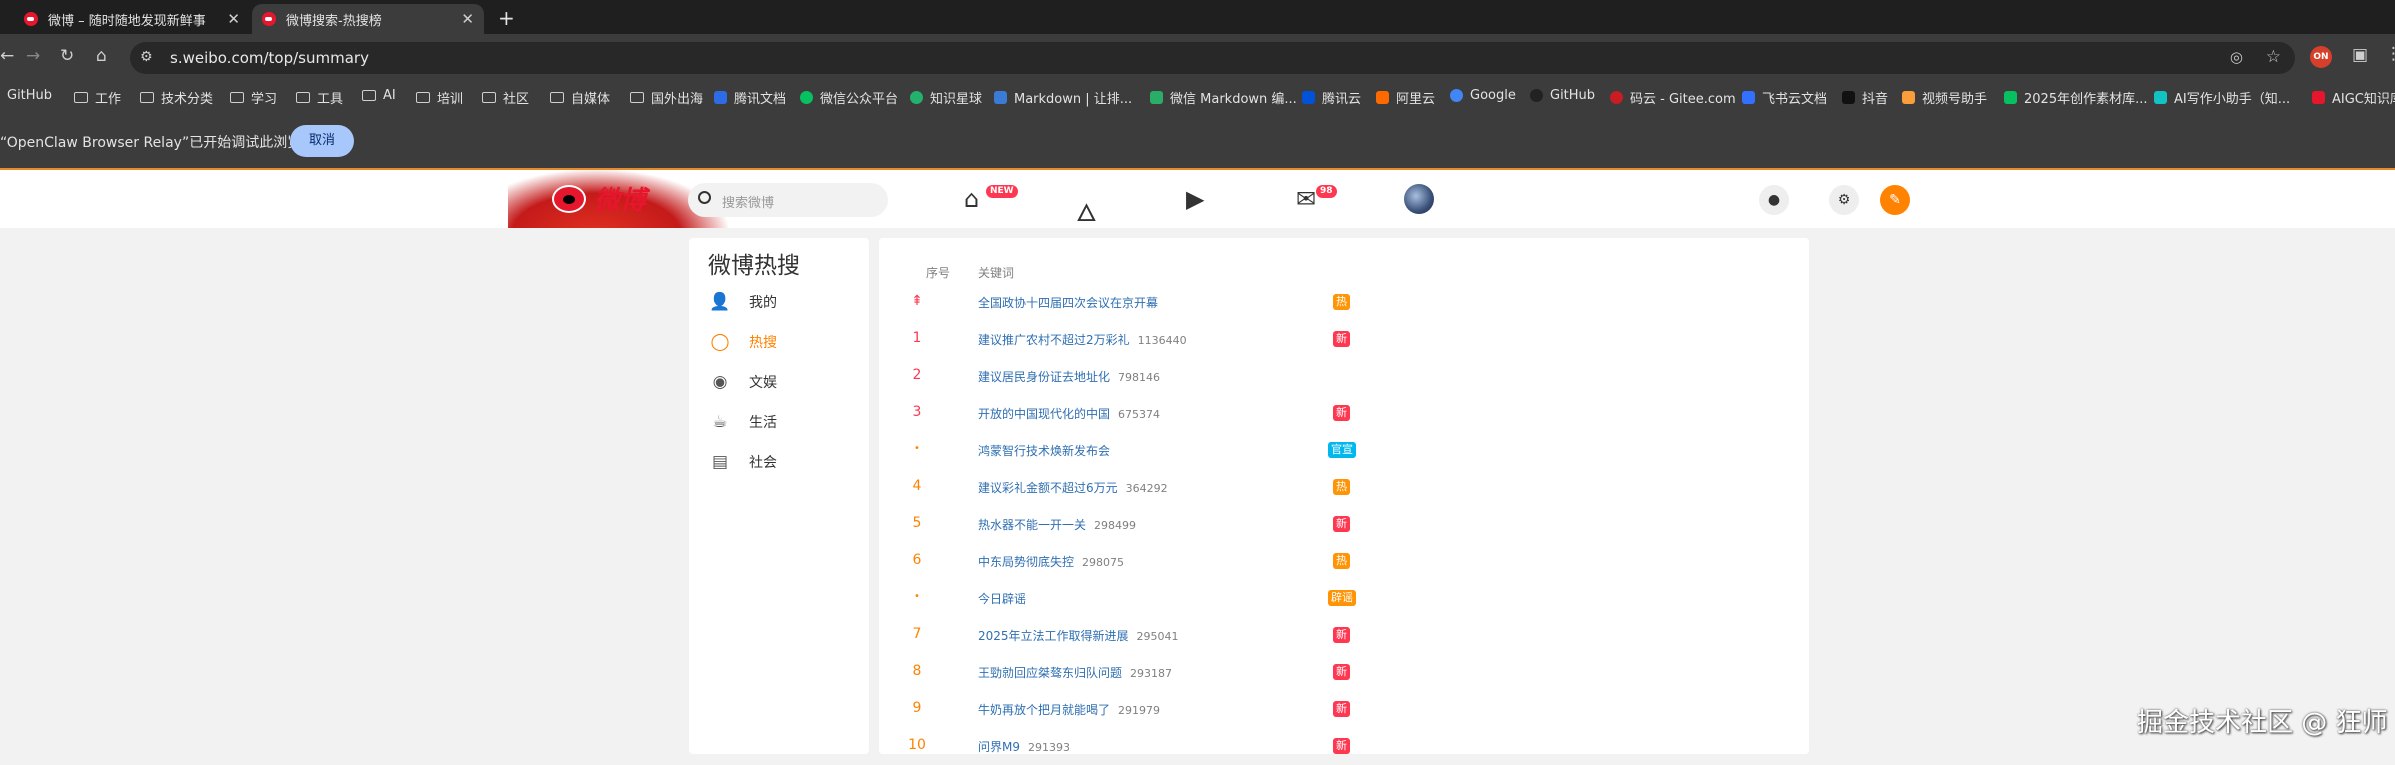  Describe the element at coordinates (1053, 636) in the screenshot. I see `keyword-text: 2025年立法工作取得新进展` at that location.